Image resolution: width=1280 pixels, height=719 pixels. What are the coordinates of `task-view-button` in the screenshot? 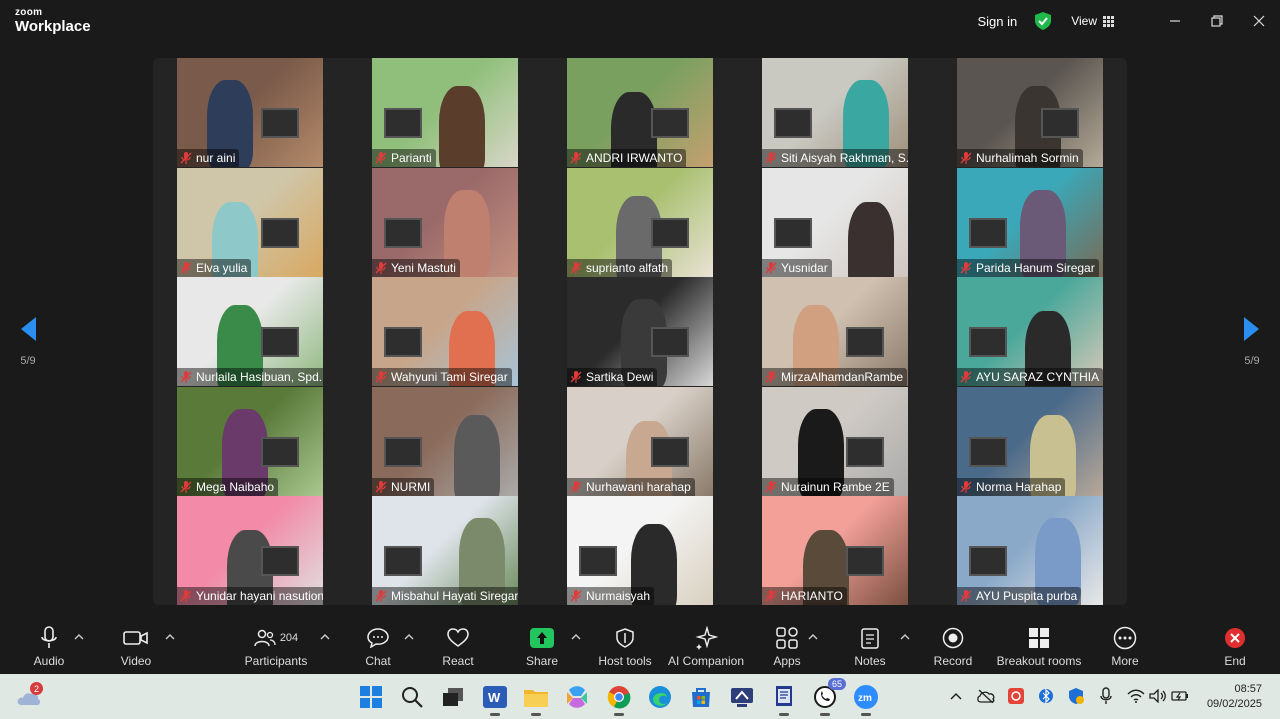 It's located at (453, 697).